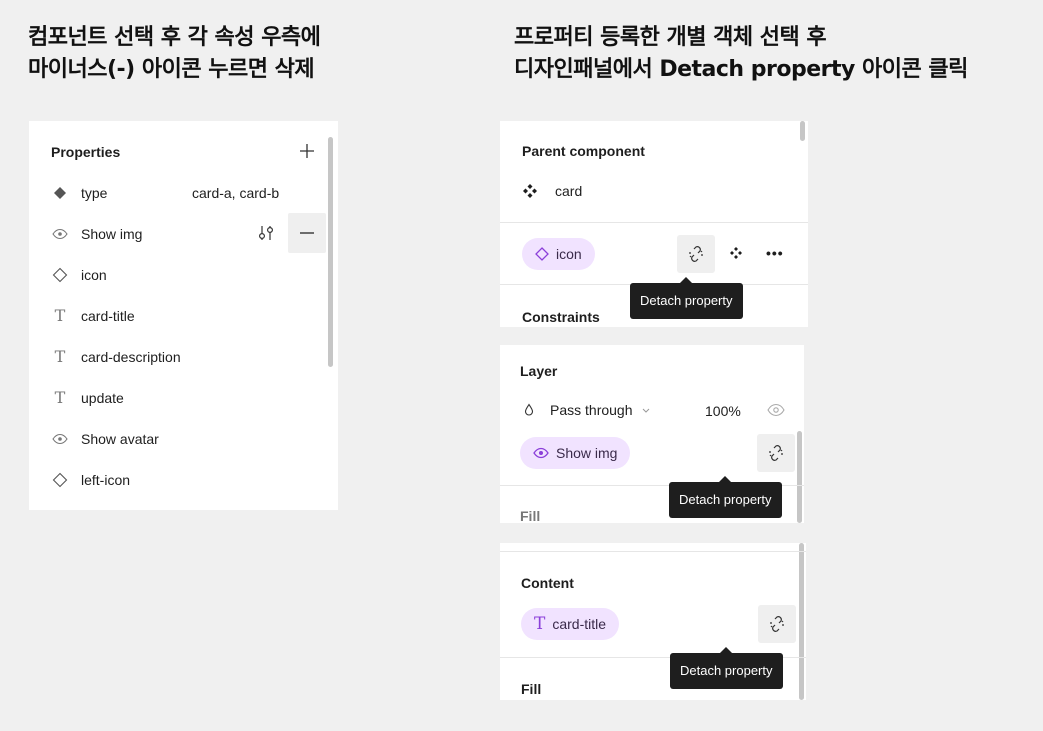 The image size is (1043, 731). I want to click on property-name: card-description, so click(131, 356).